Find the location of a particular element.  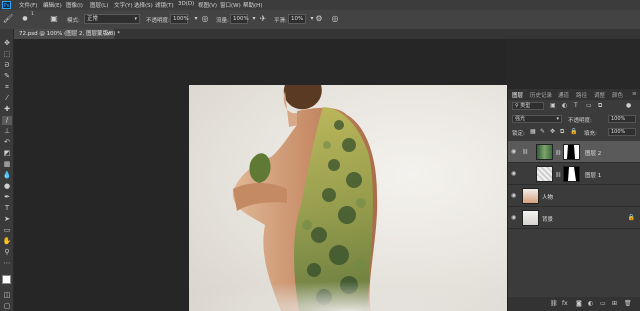

smoothing-field: 10% is located at coordinates (297, 19).